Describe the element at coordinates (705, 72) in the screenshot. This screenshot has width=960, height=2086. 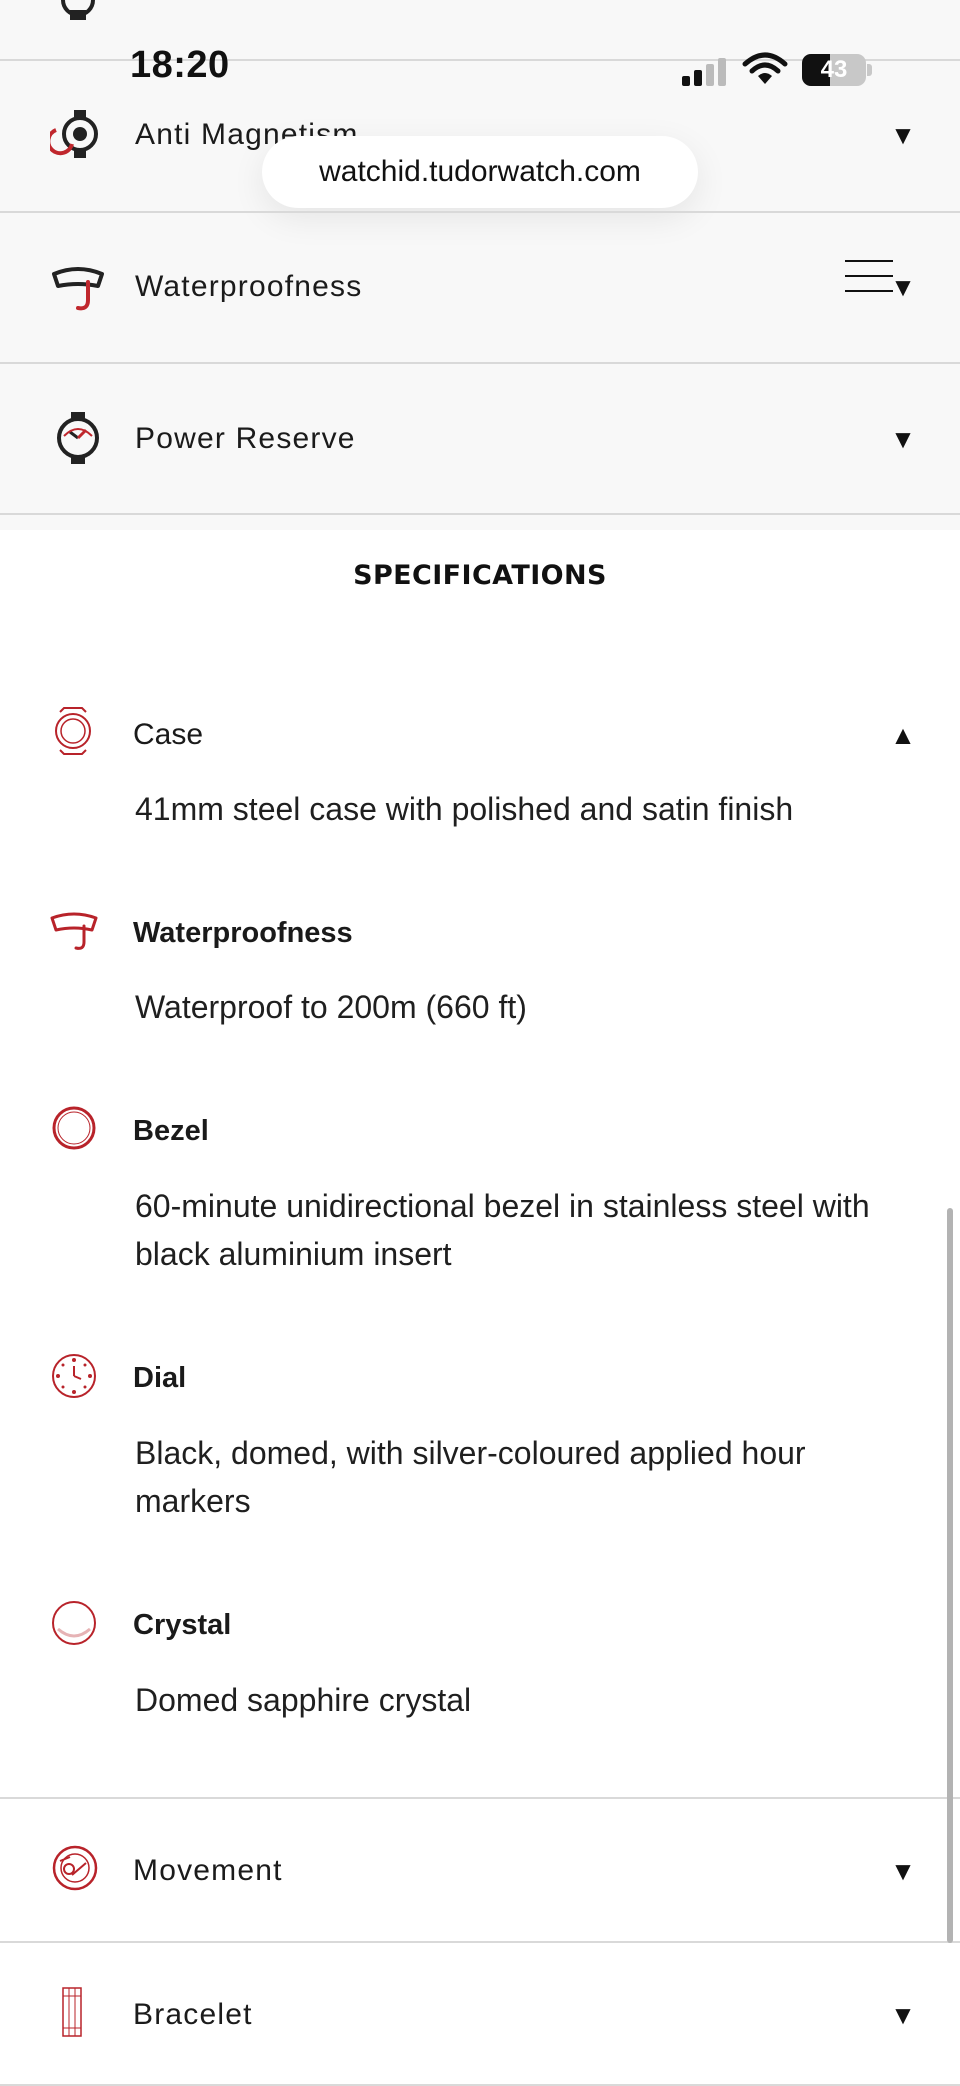
I see `cellular-signal-icon` at that location.